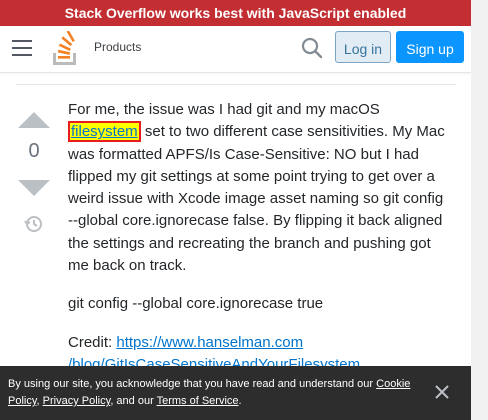 The width and height of the screenshot is (488, 420). Describe the element at coordinates (22, 48) in the screenshot. I see `hamburger-icon` at that location.